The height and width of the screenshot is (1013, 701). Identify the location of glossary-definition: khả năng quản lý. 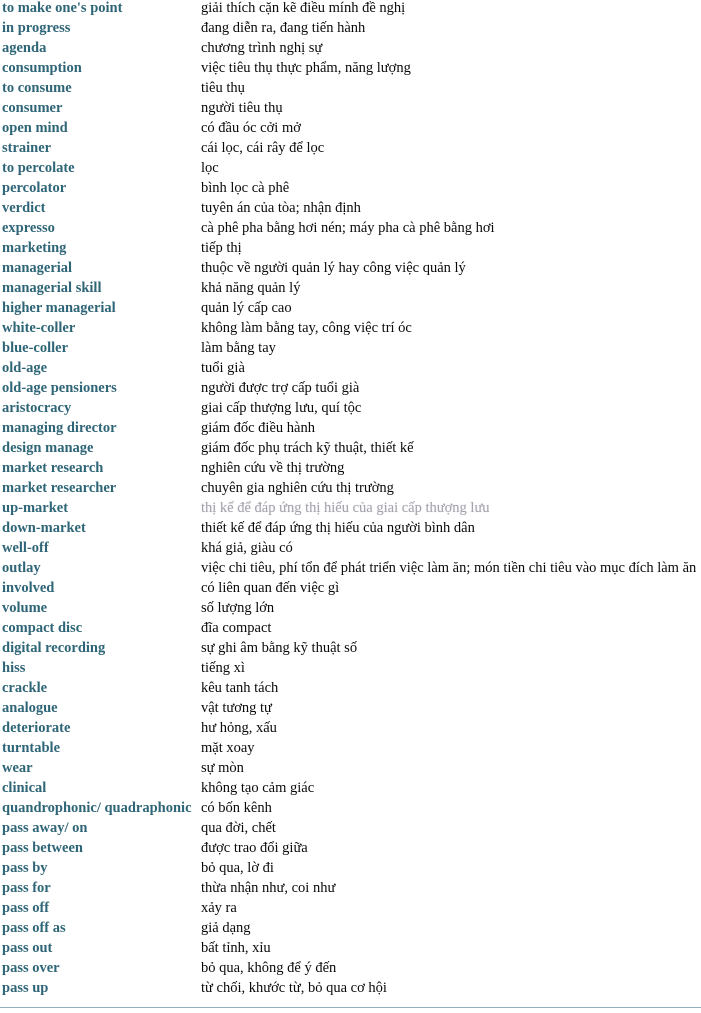
(251, 288).